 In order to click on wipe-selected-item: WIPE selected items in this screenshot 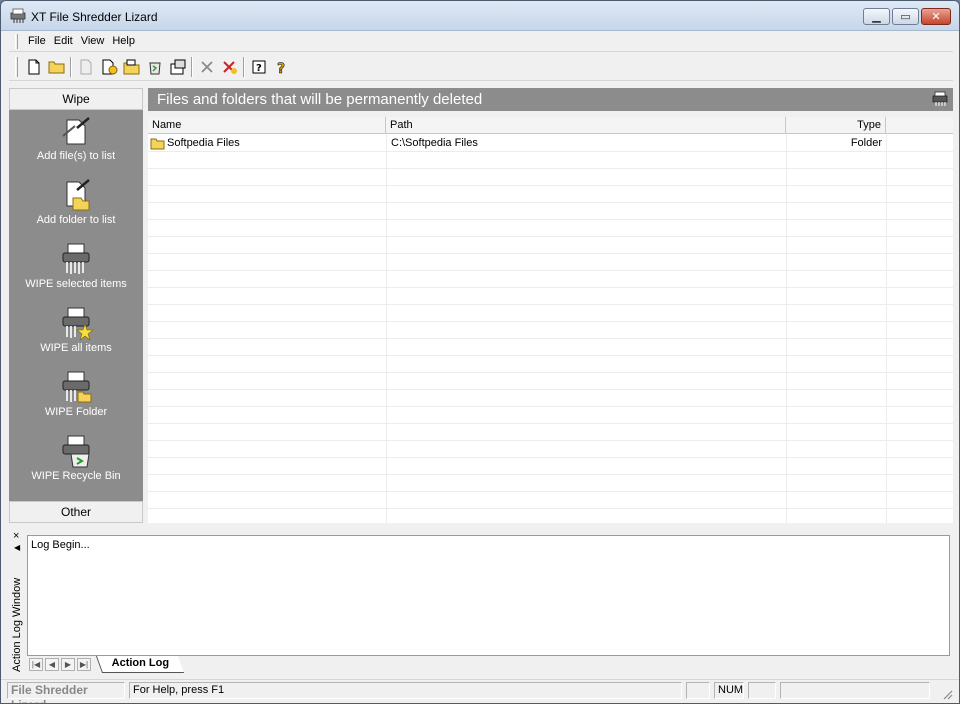, I will do `click(76, 270)`.